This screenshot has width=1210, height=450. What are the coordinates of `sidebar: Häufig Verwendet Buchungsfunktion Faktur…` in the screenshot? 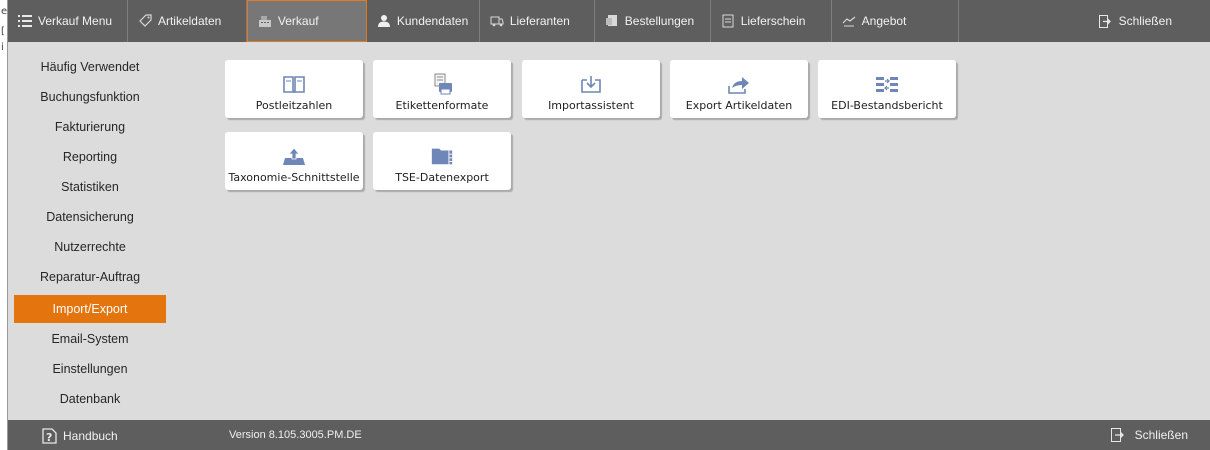 It's located at (91, 231).